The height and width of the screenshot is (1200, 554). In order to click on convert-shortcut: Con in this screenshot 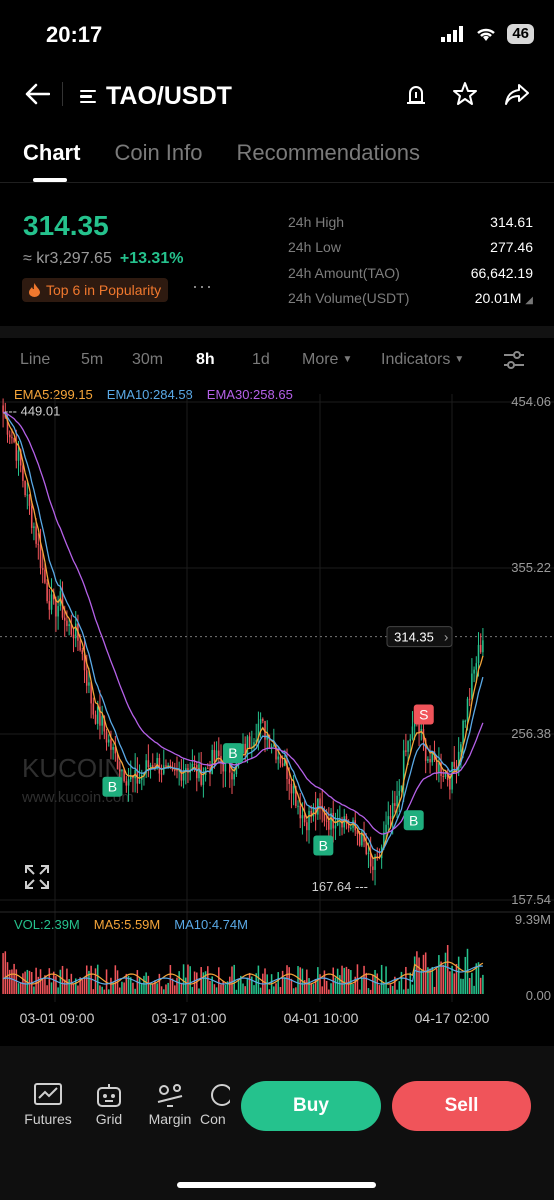, I will do `click(216, 1104)`.